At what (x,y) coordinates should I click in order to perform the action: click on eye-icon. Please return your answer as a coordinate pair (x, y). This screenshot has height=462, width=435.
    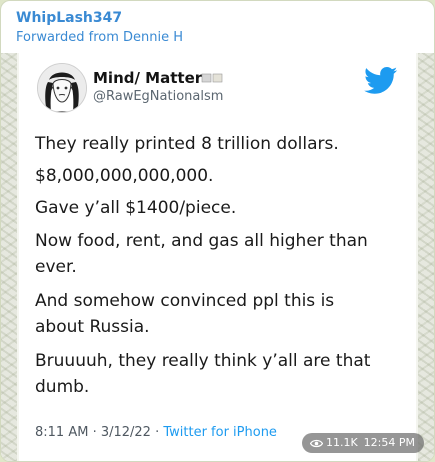
    Looking at the image, I should click on (316, 443).